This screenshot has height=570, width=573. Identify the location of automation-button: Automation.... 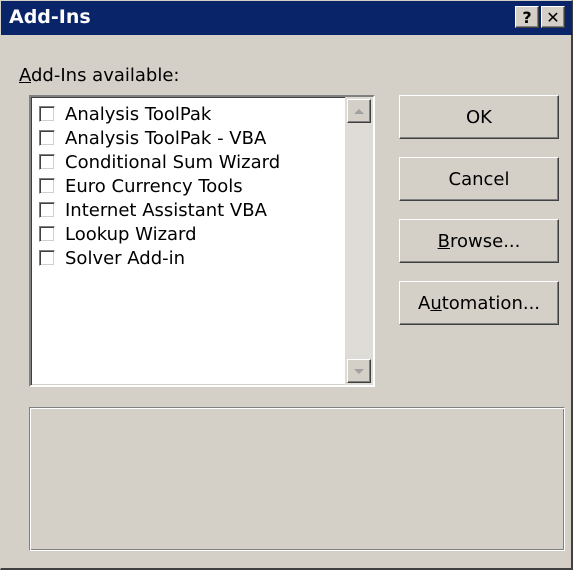
(479, 303).